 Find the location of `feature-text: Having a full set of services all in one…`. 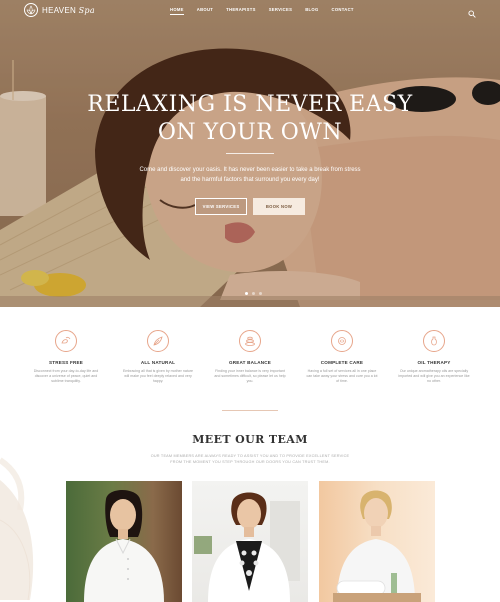

feature-text: Having a full set of services all in one… is located at coordinates (342, 376).